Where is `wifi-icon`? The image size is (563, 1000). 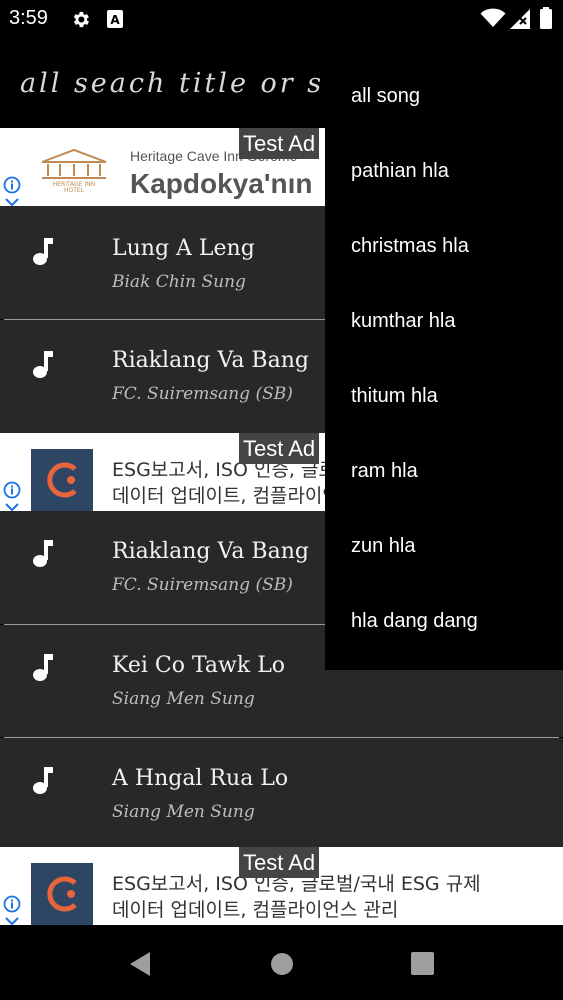
wifi-icon is located at coordinates (493, 17).